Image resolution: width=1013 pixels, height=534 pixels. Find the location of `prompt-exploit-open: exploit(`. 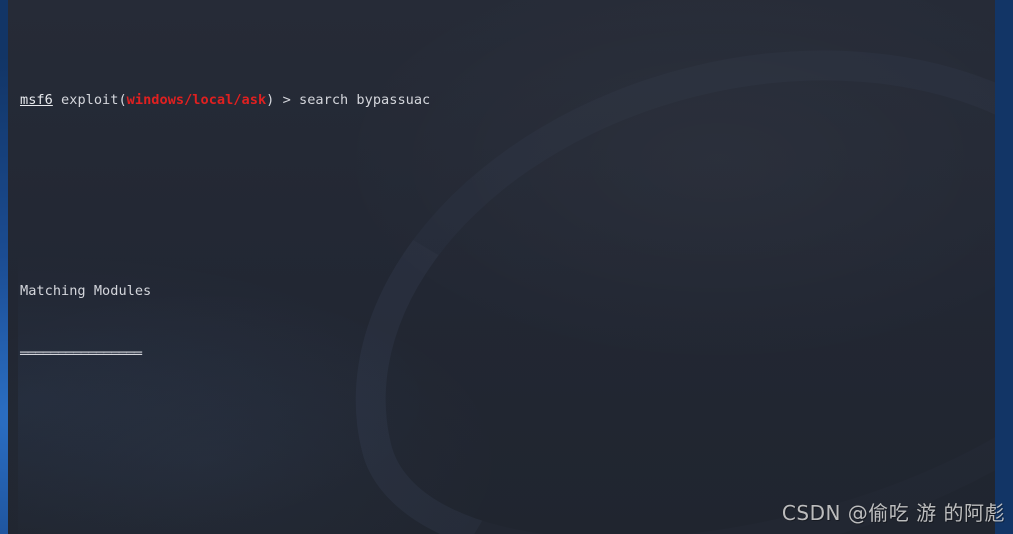

prompt-exploit-open: exploit( is located at coordinates (89, 99).